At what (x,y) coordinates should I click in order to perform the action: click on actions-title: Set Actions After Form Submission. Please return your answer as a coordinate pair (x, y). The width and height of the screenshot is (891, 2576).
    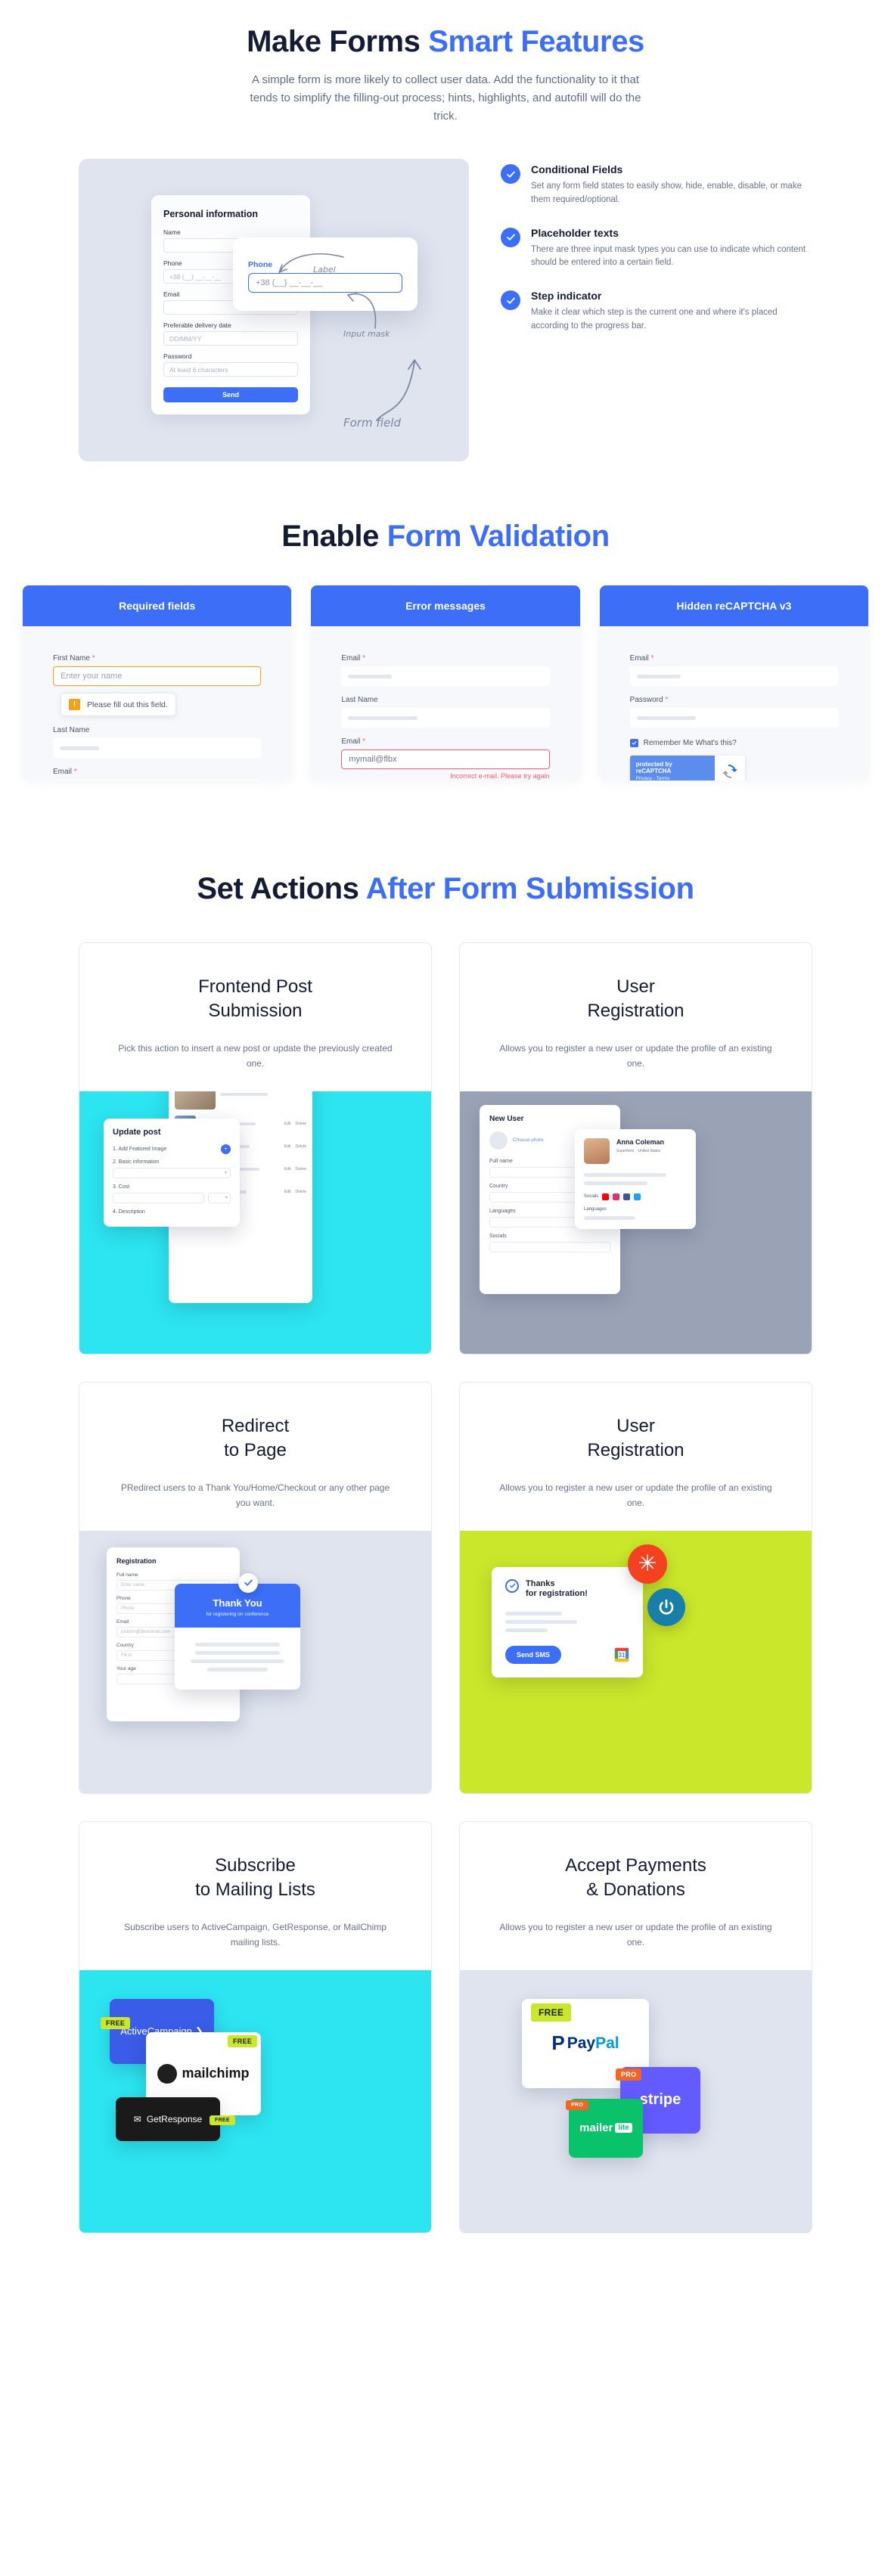
    Looking at the image, I should click on (445, 888).